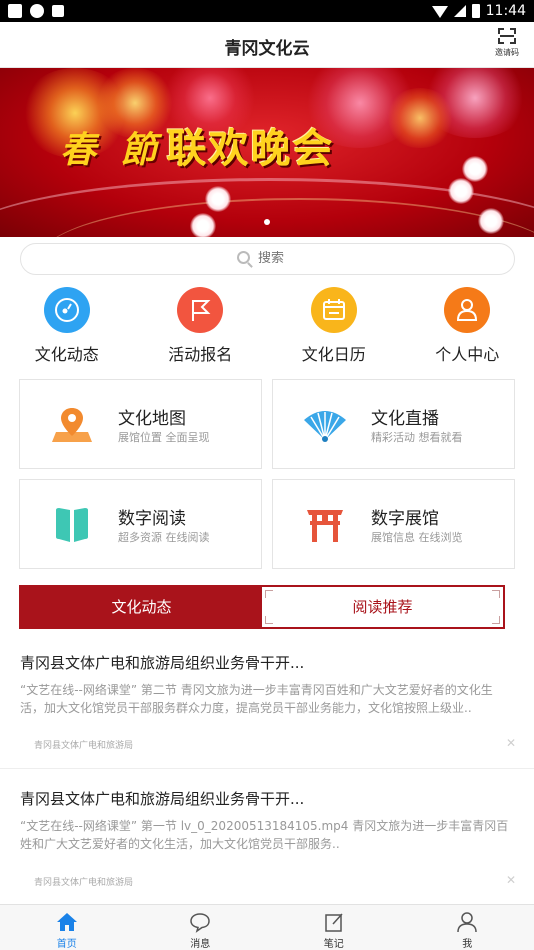 The image size is (534, 950). I want to click on nav-me: 我, so click(467, 927).